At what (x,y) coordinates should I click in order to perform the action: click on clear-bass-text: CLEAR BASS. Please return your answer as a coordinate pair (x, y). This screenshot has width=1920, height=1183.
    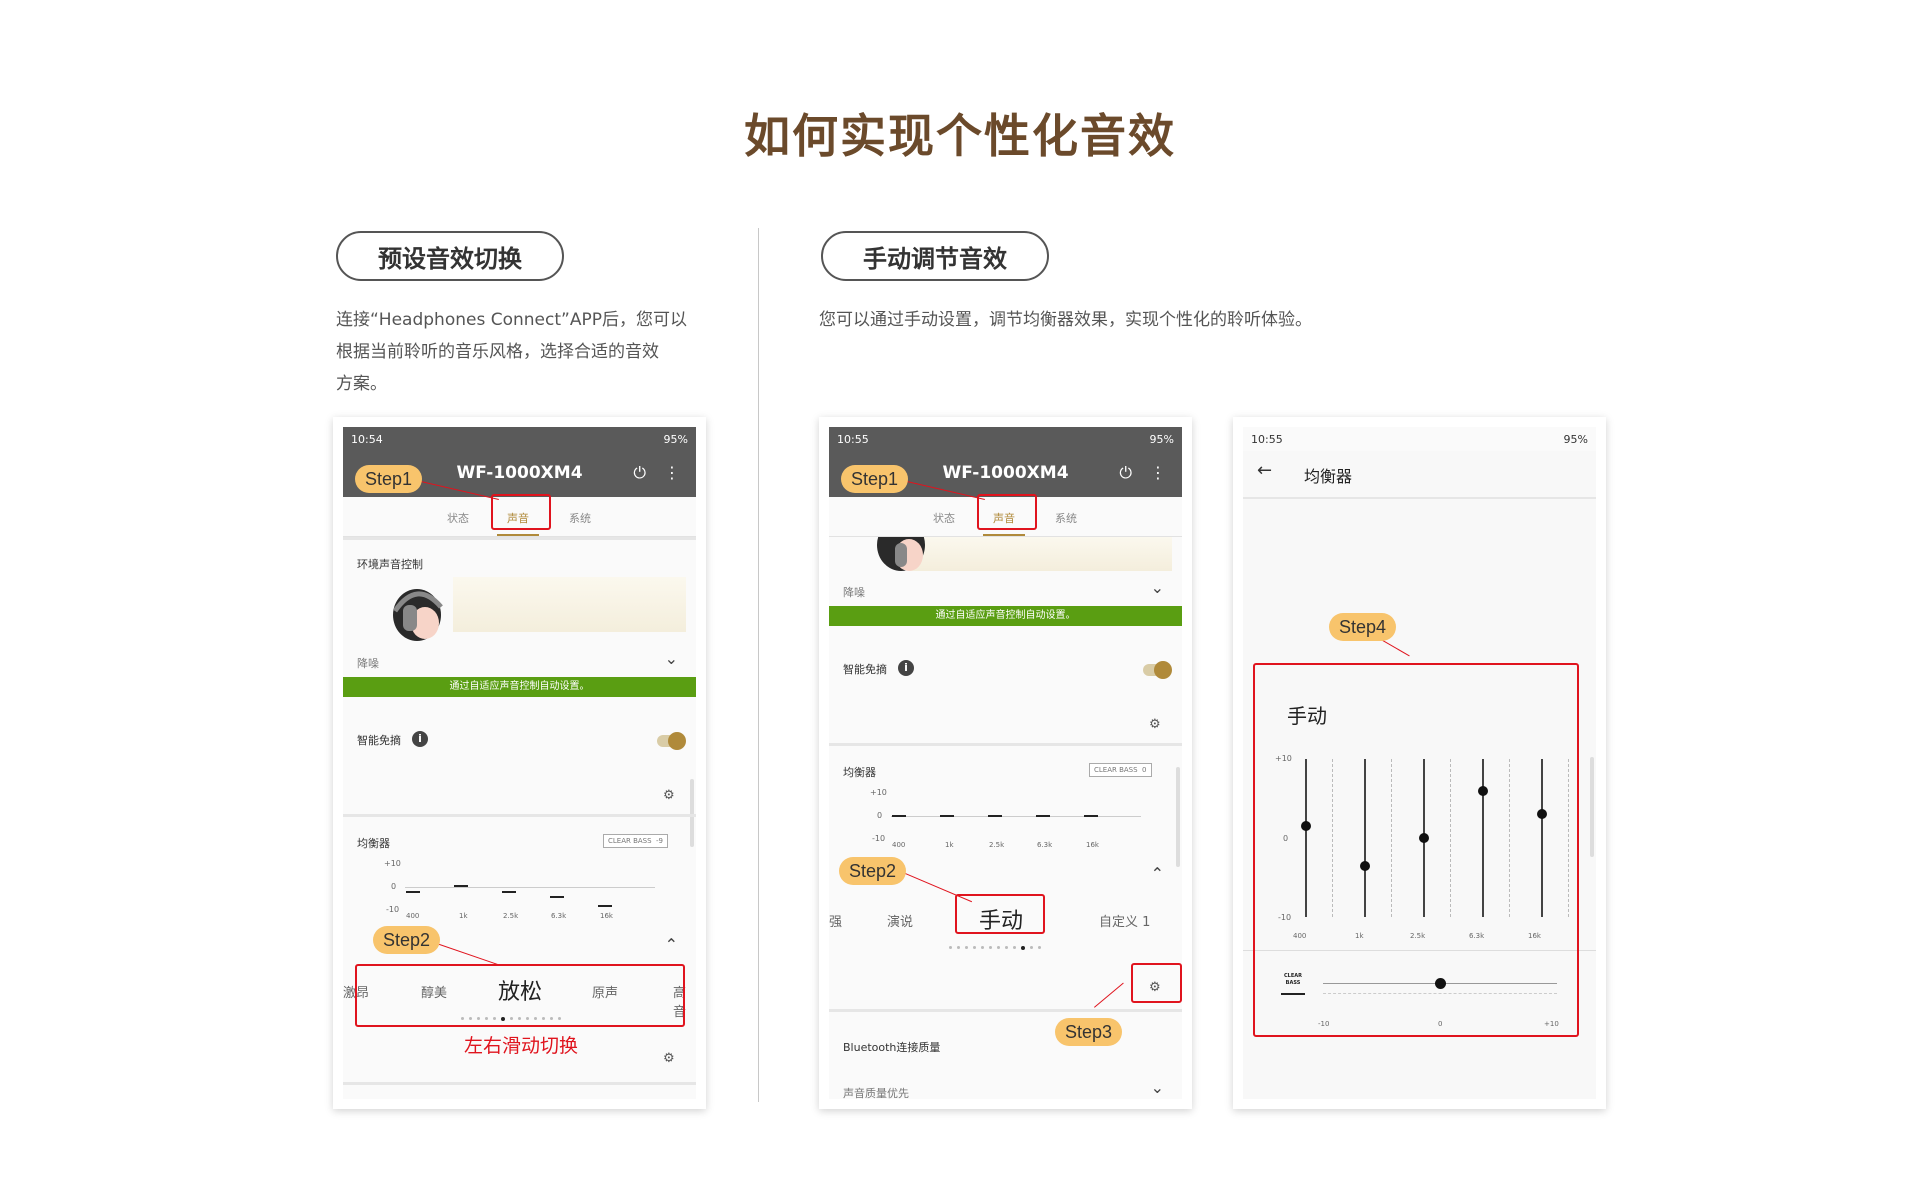
    Looking at the image, I should click on (1116, 770).